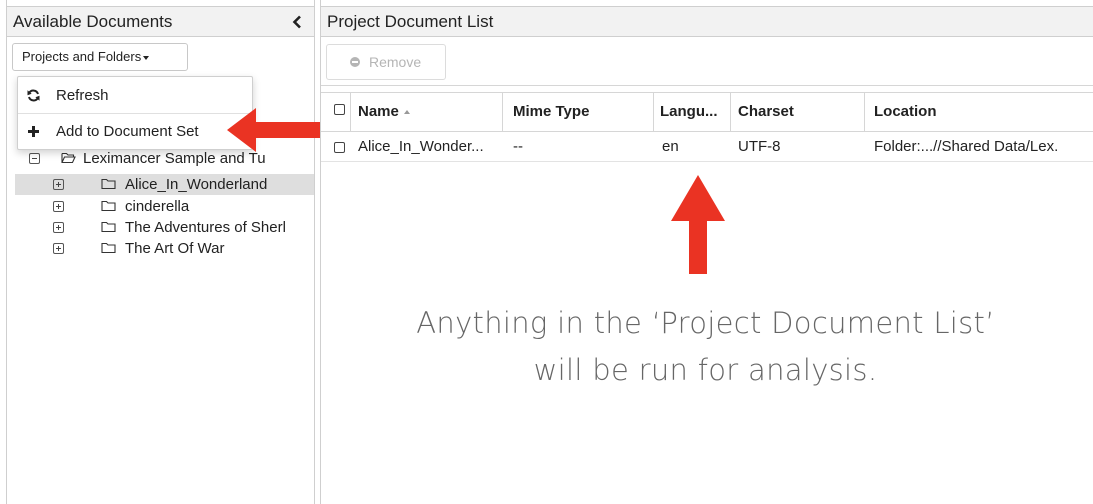 The image size is (1093, 504). Describe the element at coordinates (759, 146) in the screenshot. I see `cell-charset: UTF-8` at that location.